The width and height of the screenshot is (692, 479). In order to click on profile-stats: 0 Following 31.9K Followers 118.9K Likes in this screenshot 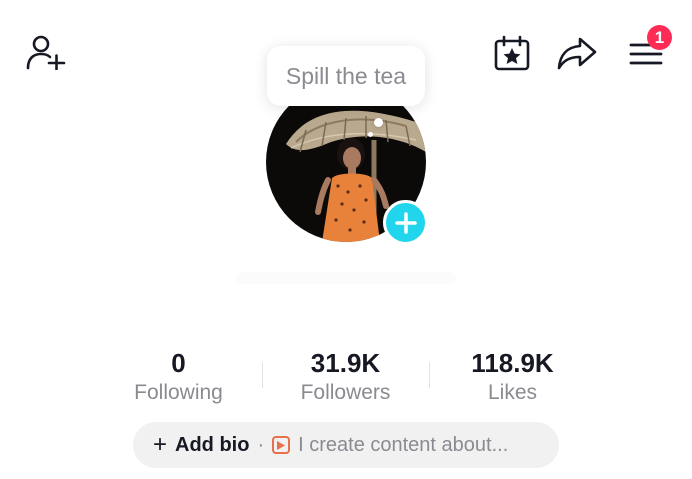, I will do `click(346, 378)`.